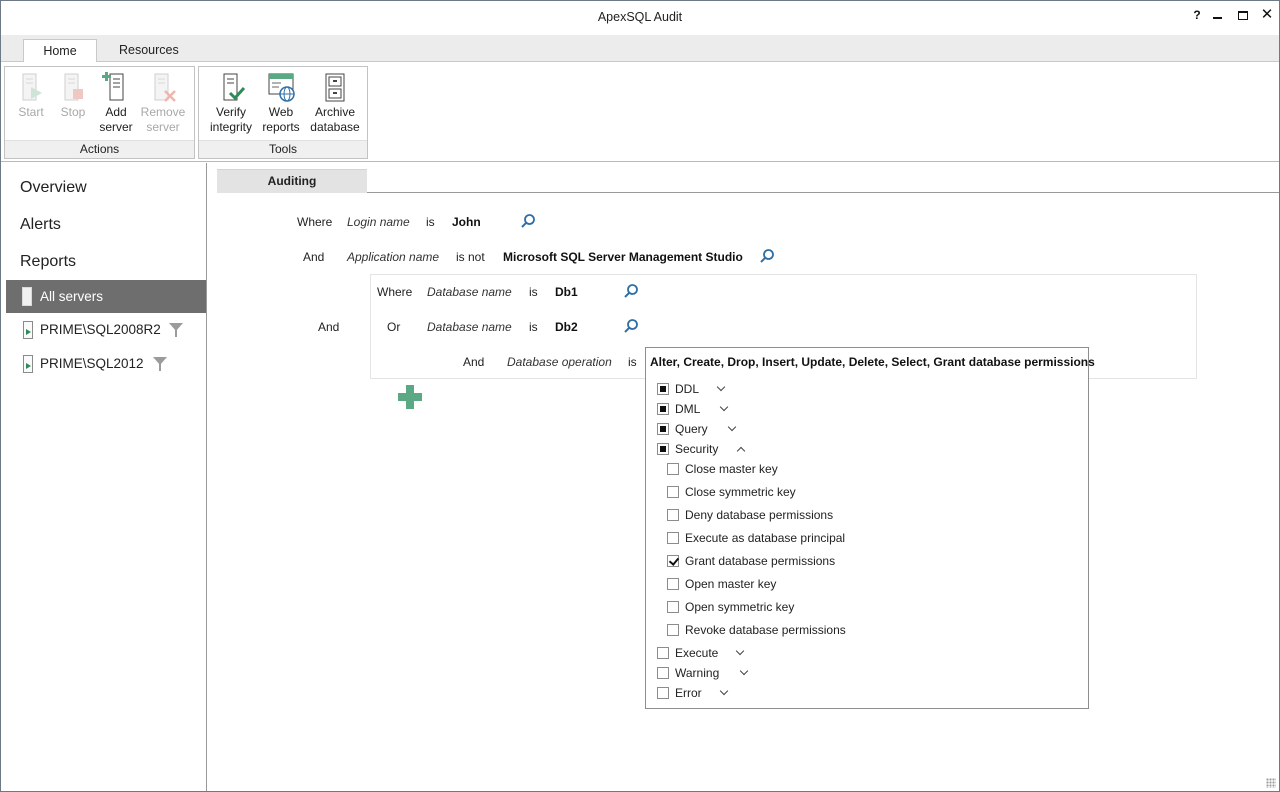 This screenshot has width=1280, height=792. Describe the element at coordinates (393, 327) in the screenshot. I see `filter-conjunction: Or` at that location.